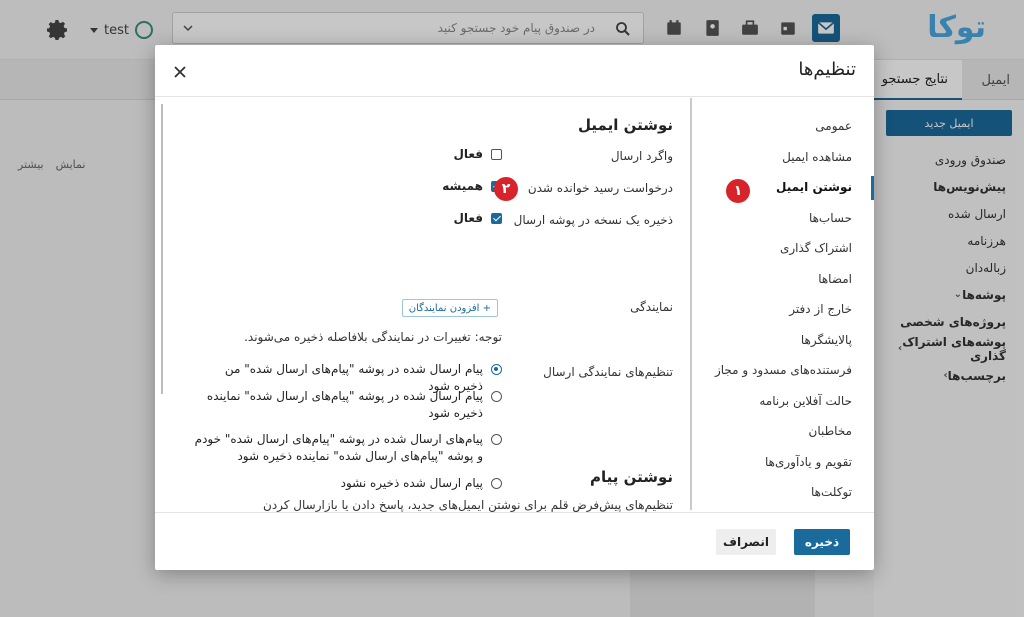  What do you see at coordinates (631, 477) in the screenshot?
I see `message-section-title: نوشتن پیام` at bounding box center [631, 477].